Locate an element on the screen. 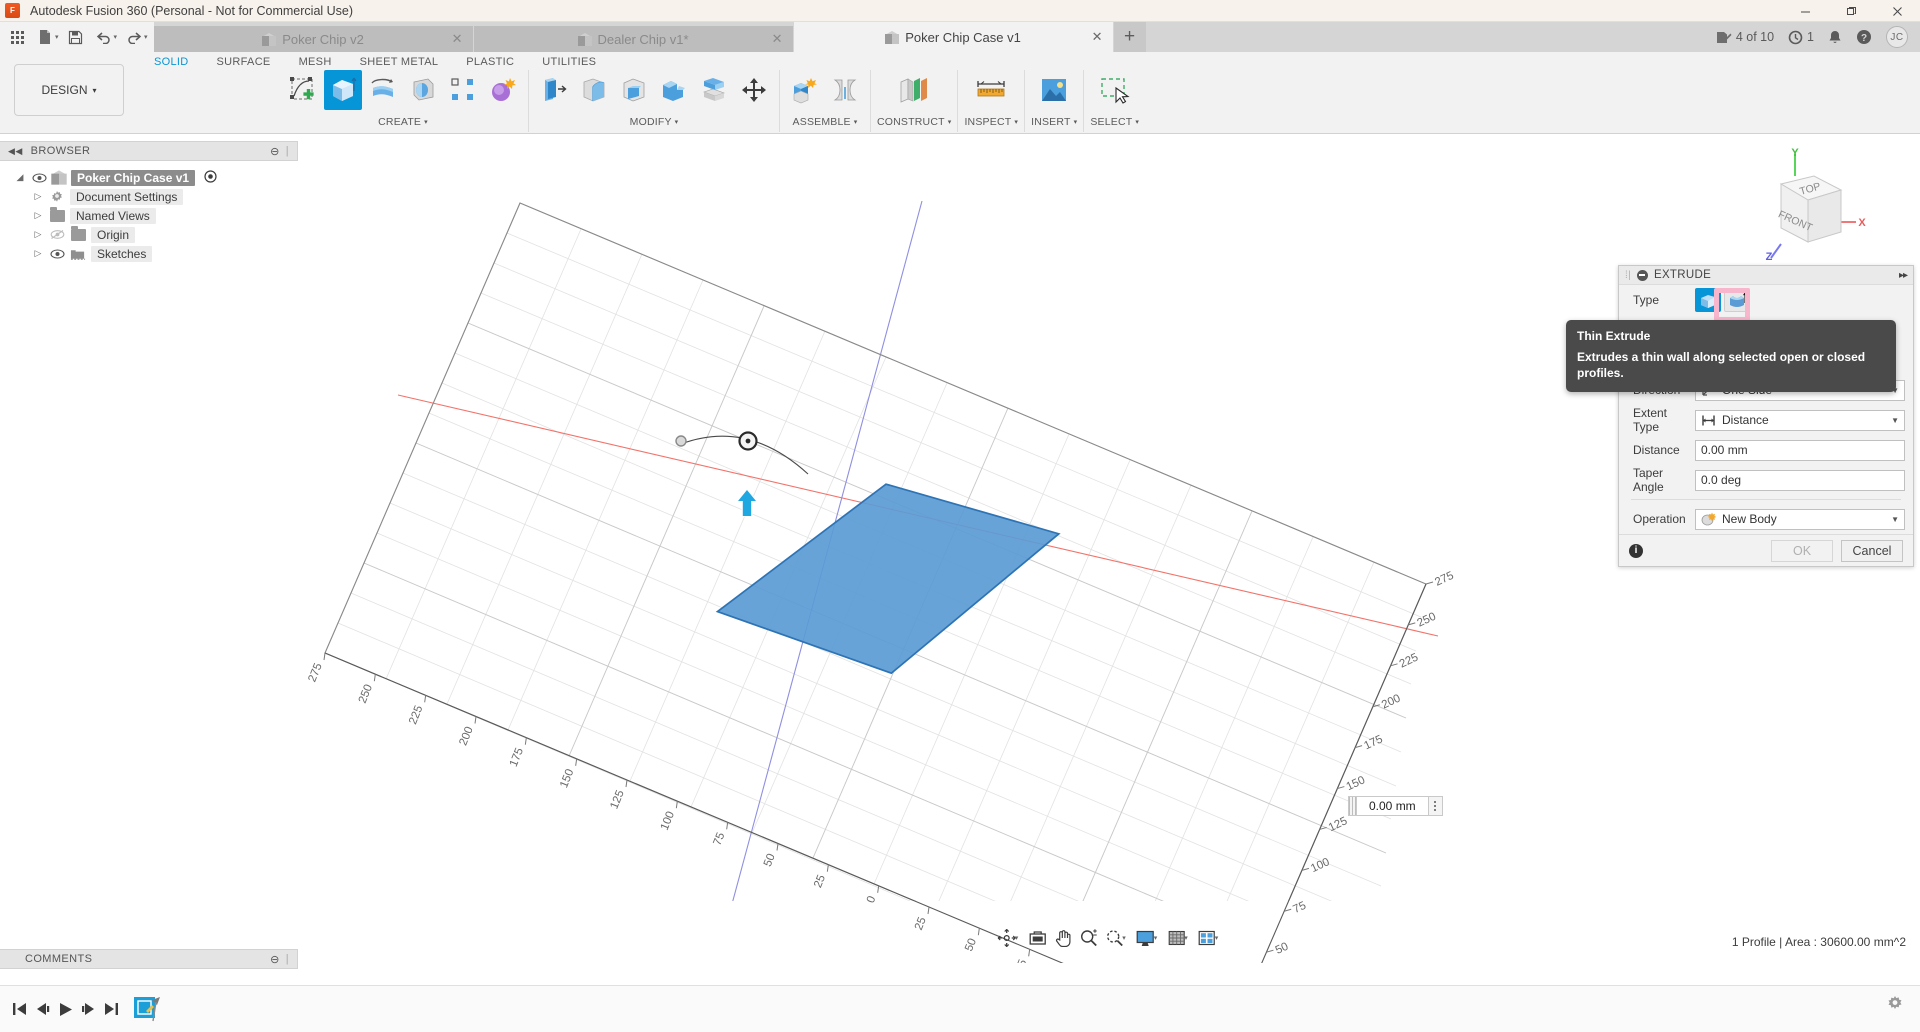  comments-panel-header: COMMENTS ⊖ | is located at coordinates (149, 959).